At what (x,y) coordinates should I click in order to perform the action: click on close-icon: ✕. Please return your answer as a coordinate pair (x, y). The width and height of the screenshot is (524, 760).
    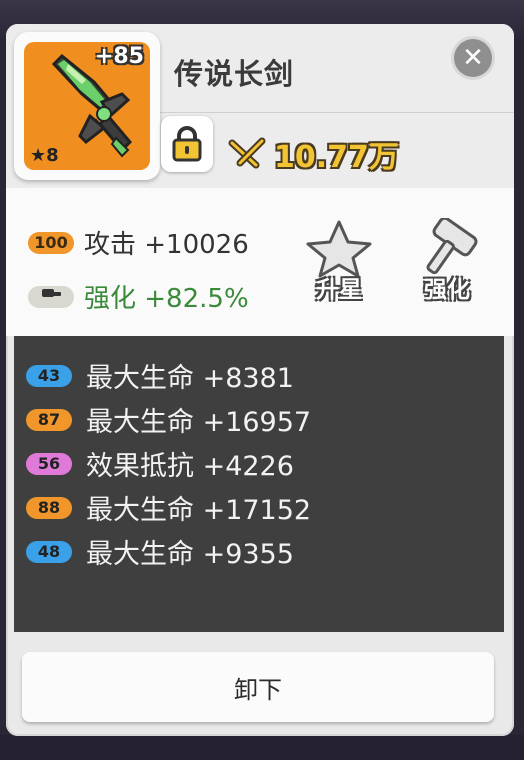
    Looking at the image, I should click on (473, 58).